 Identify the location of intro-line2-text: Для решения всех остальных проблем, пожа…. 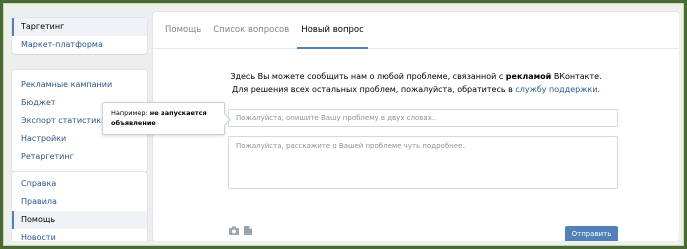
(374, 89).